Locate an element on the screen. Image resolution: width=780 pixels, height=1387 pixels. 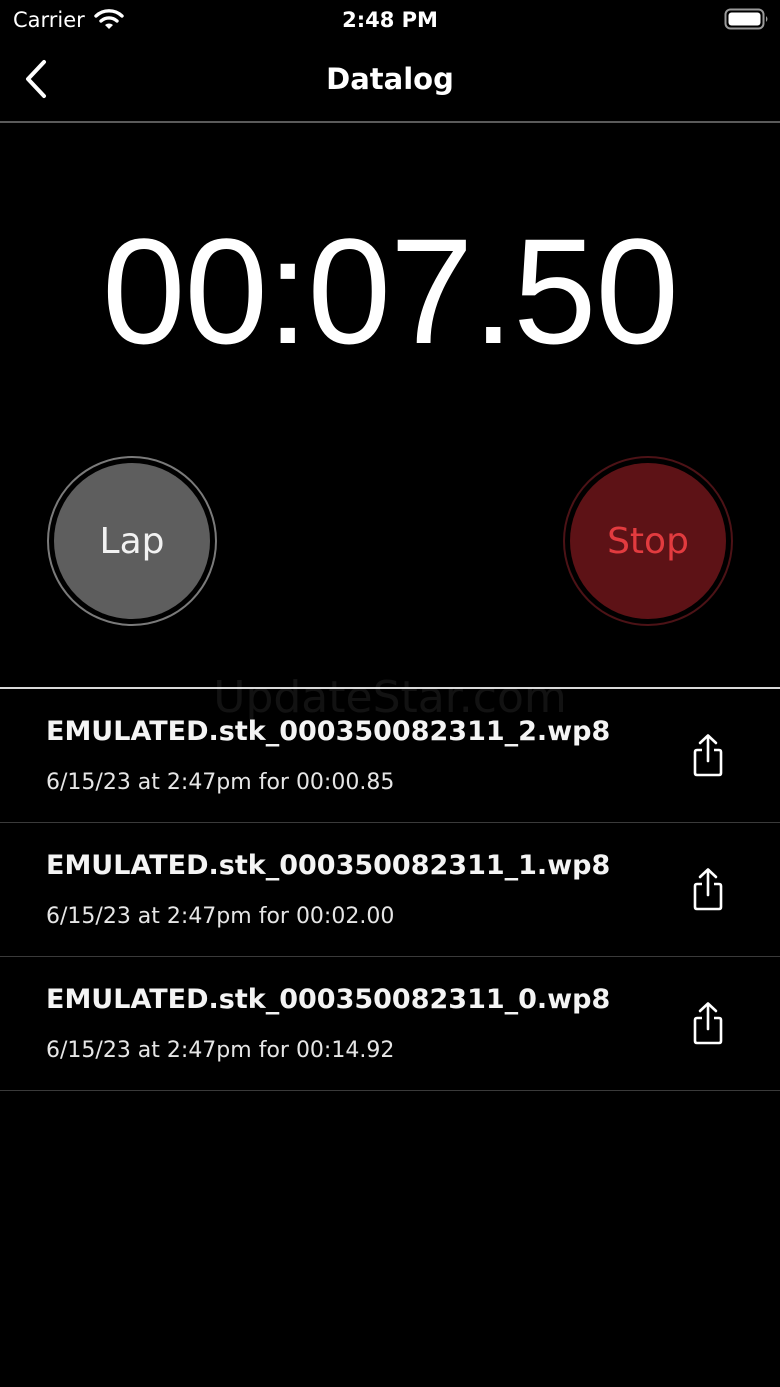
navigation-bar: Datalog is located at coordinates (390, 81).